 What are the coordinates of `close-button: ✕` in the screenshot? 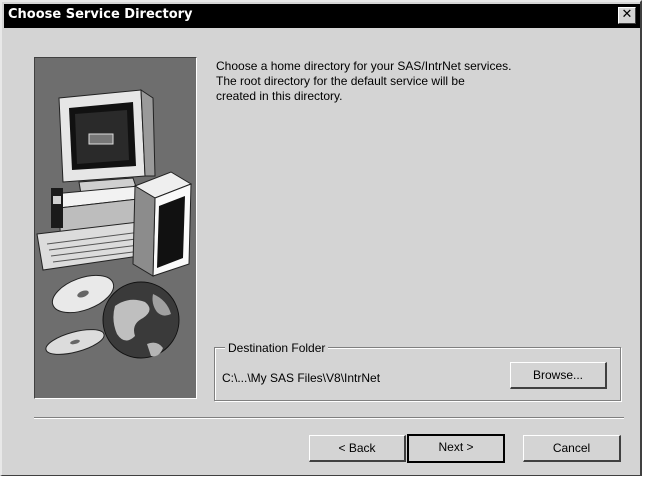 It's located at (627, 15).